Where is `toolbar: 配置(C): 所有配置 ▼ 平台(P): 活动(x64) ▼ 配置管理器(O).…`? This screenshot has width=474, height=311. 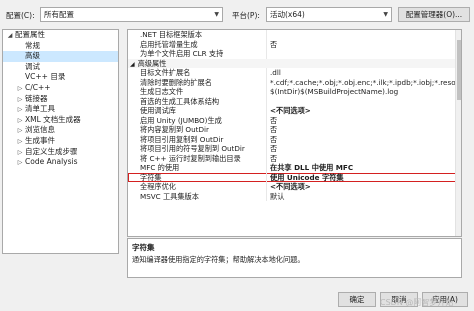
toolbar: 配置(C): 所有配置 ▼ 平台(P): 活动(x64) ▼ 配置管理器(O).… is located at coordinates (237, 15).